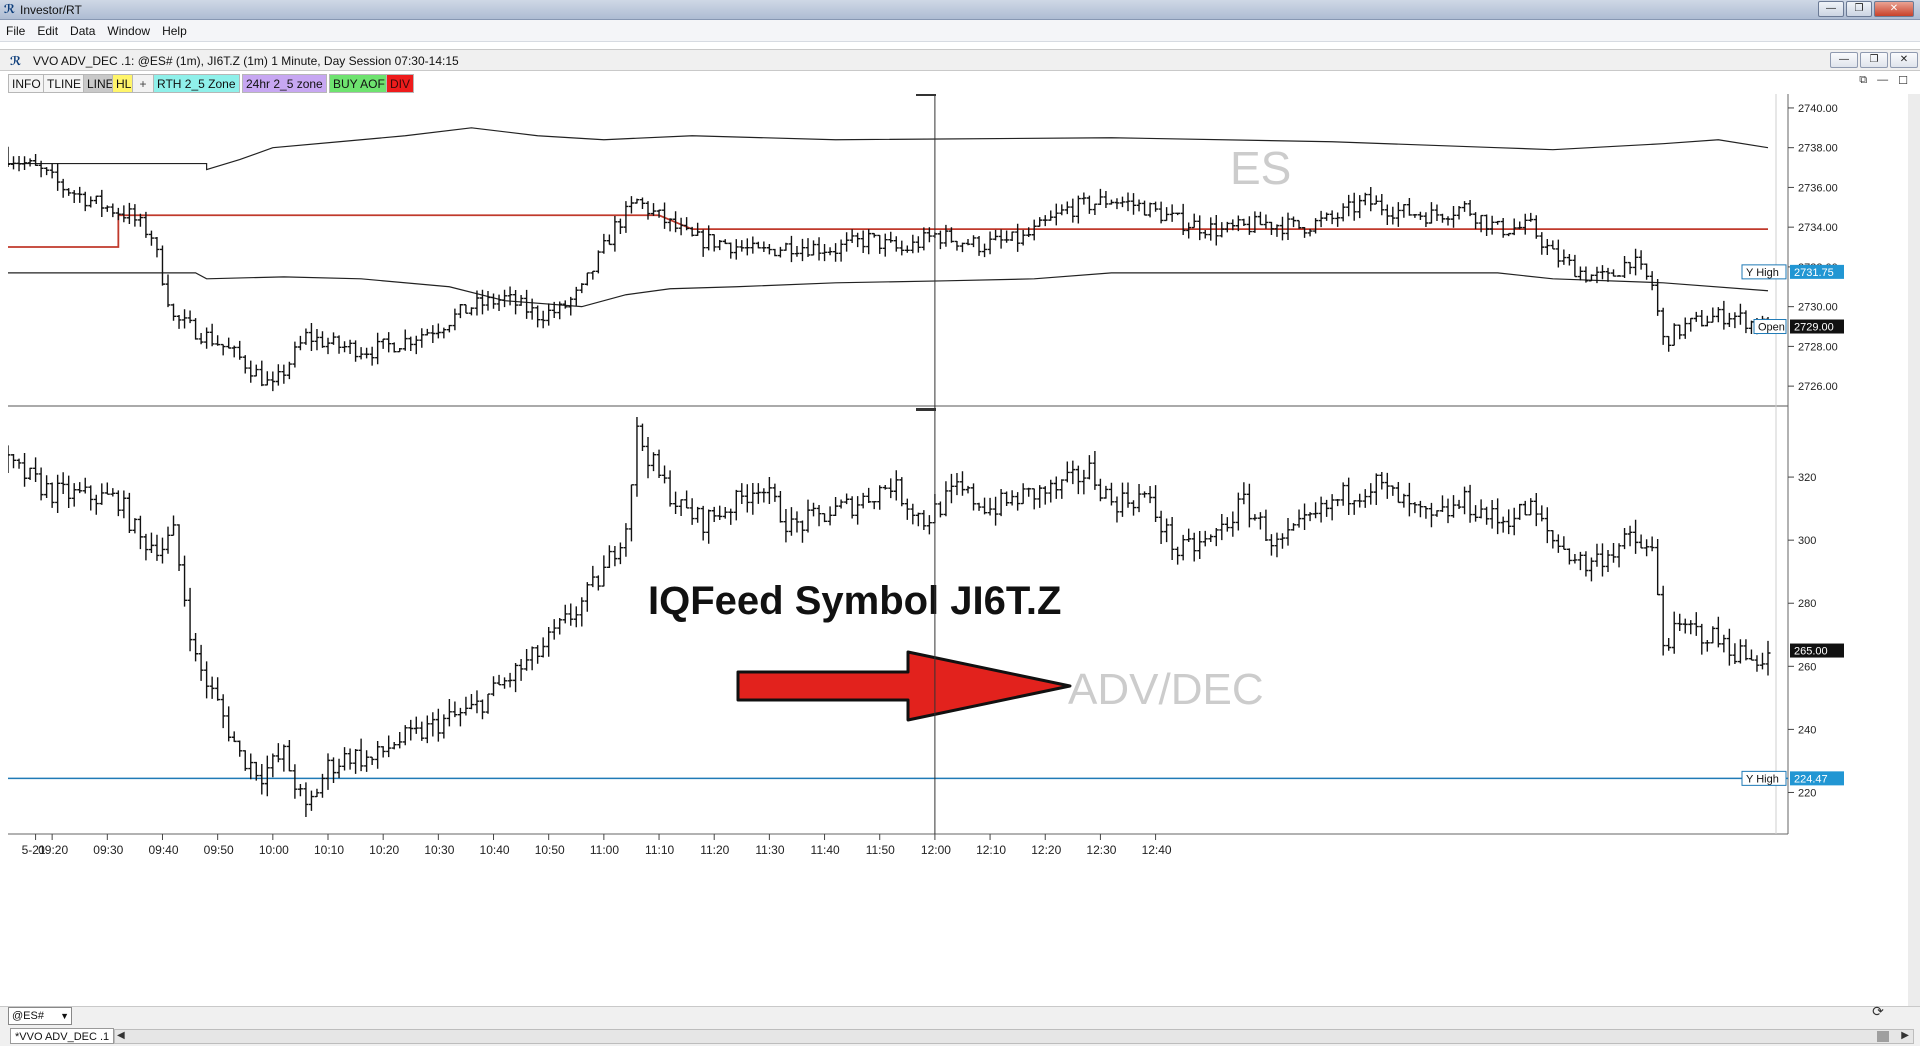 The width and height of the screenshot is (1920, 1046). What do you see at coordinates (960, 31) in the screenshot?
I see `menubar: File Edit Data Window Help` at bounding box center [960, 31].